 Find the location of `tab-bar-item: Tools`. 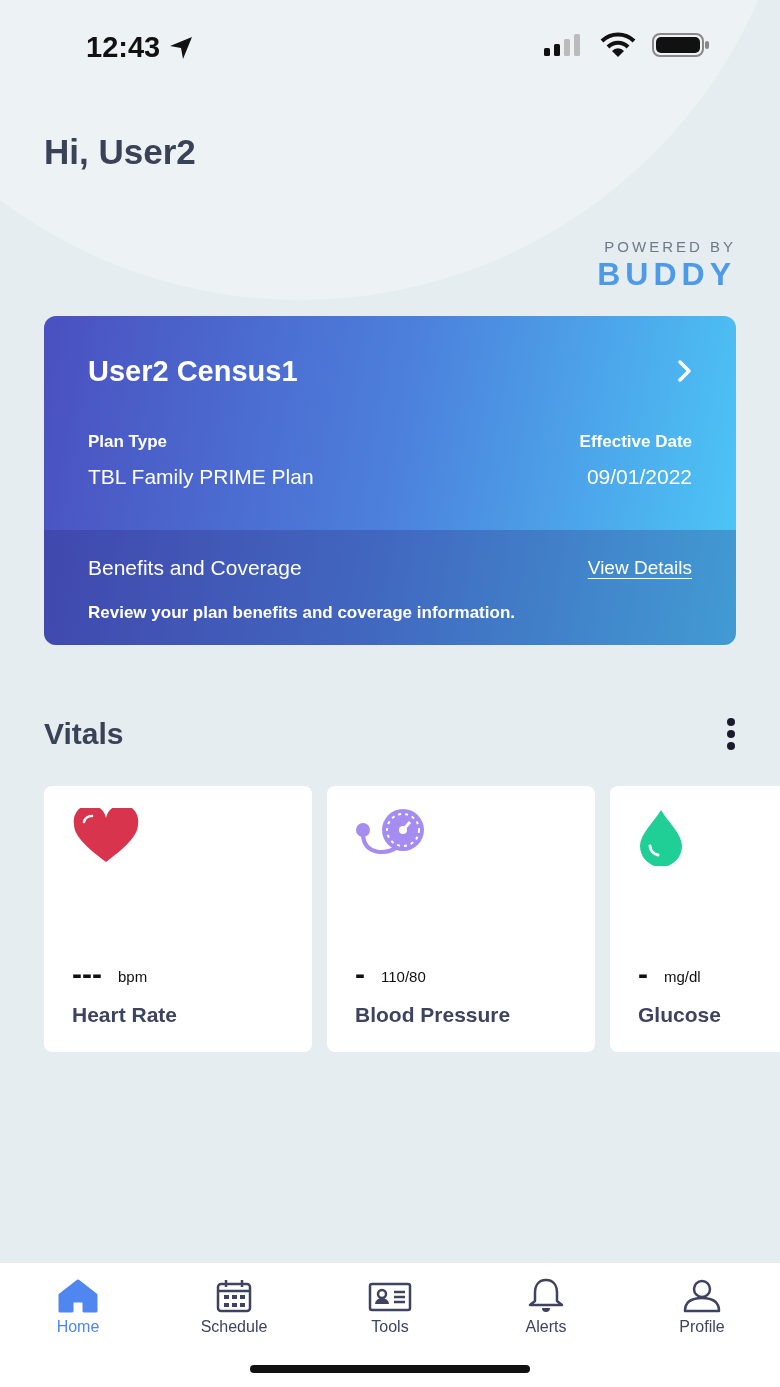

tab-bar-item: Tools is located at coordinates (390, 1307).